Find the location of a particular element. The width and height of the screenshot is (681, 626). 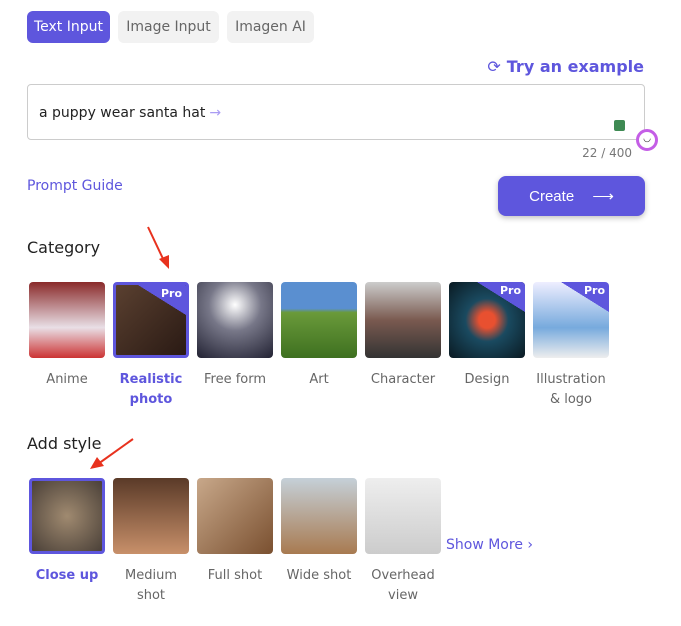

assistant-icon: ◡ is located at coordinates (647, 140).